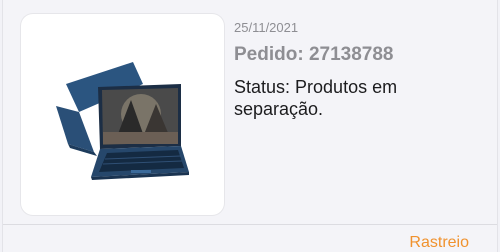 This screenshot has height=252, width=500. Describe the element at coordinates (314, 54) in the screenshot. I see `order-number: Pedido: 27138788` at that location.